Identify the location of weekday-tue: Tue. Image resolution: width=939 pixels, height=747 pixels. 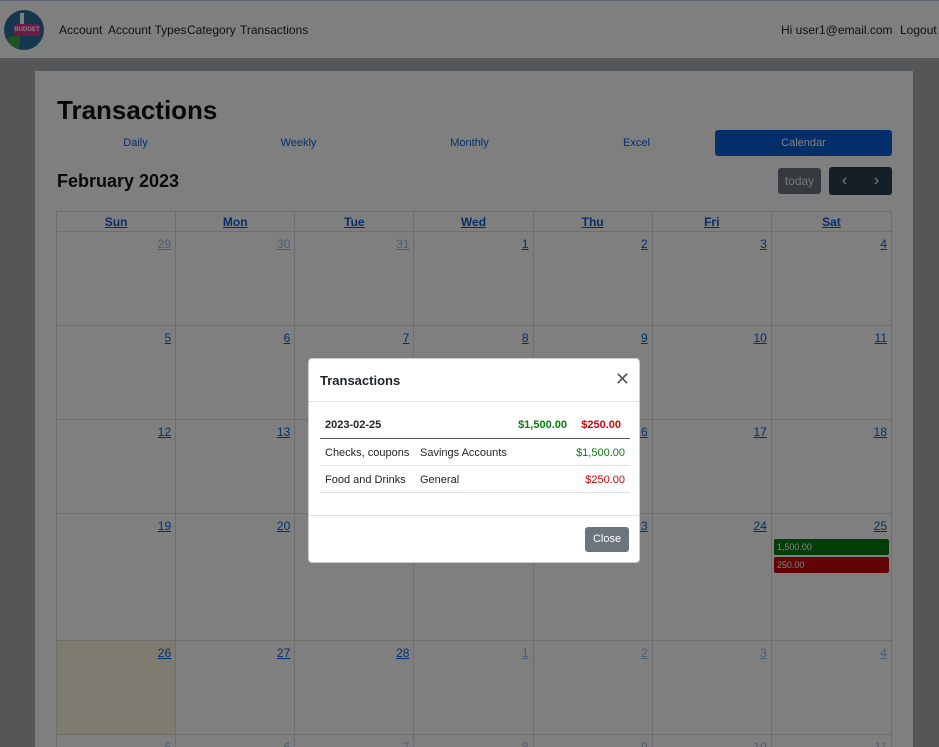
(355, 222).